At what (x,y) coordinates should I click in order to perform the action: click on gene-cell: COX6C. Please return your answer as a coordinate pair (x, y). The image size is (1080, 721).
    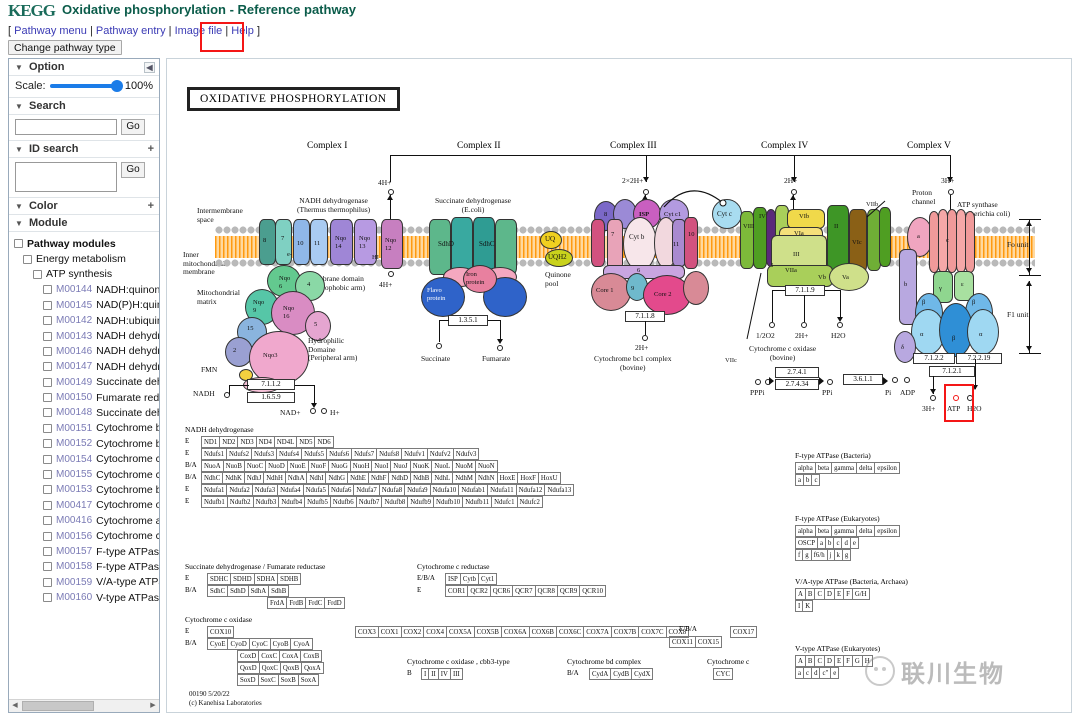
    Looking at the image, I should click on (570, 632).